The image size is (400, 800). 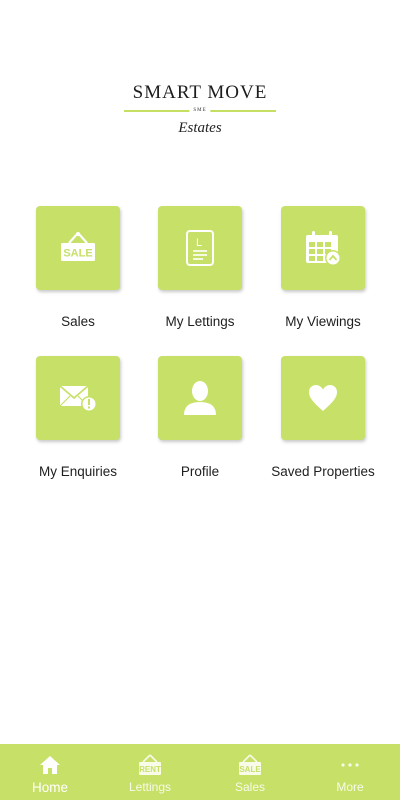 What do you see at coordinates (78, 471) in the screenshot?
I see `tile-my-enquiries-label: My Enquiries` at bounding box center [78, 471].